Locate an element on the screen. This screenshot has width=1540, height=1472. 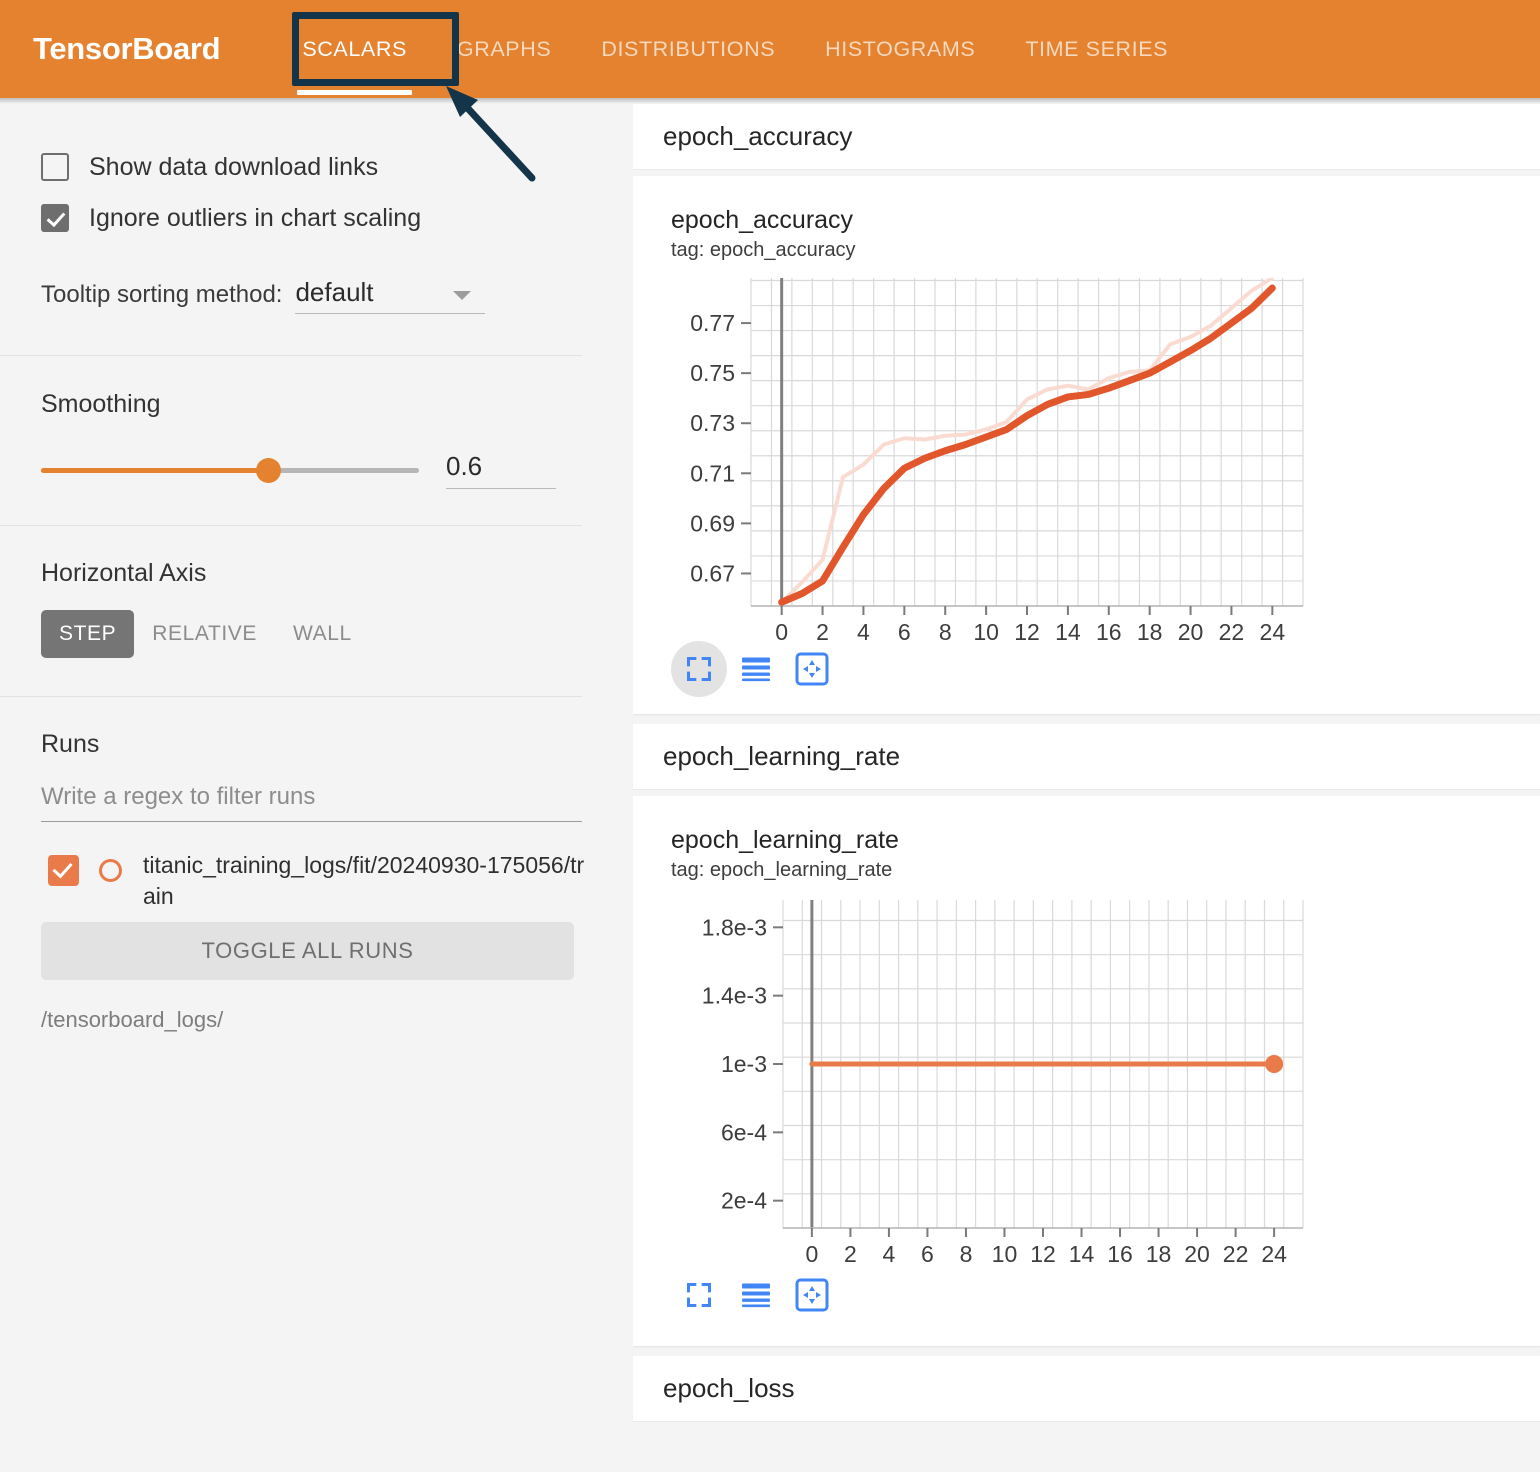
tab-distributions: DISTRIBUTIONS is located at coordinates (688, 49).